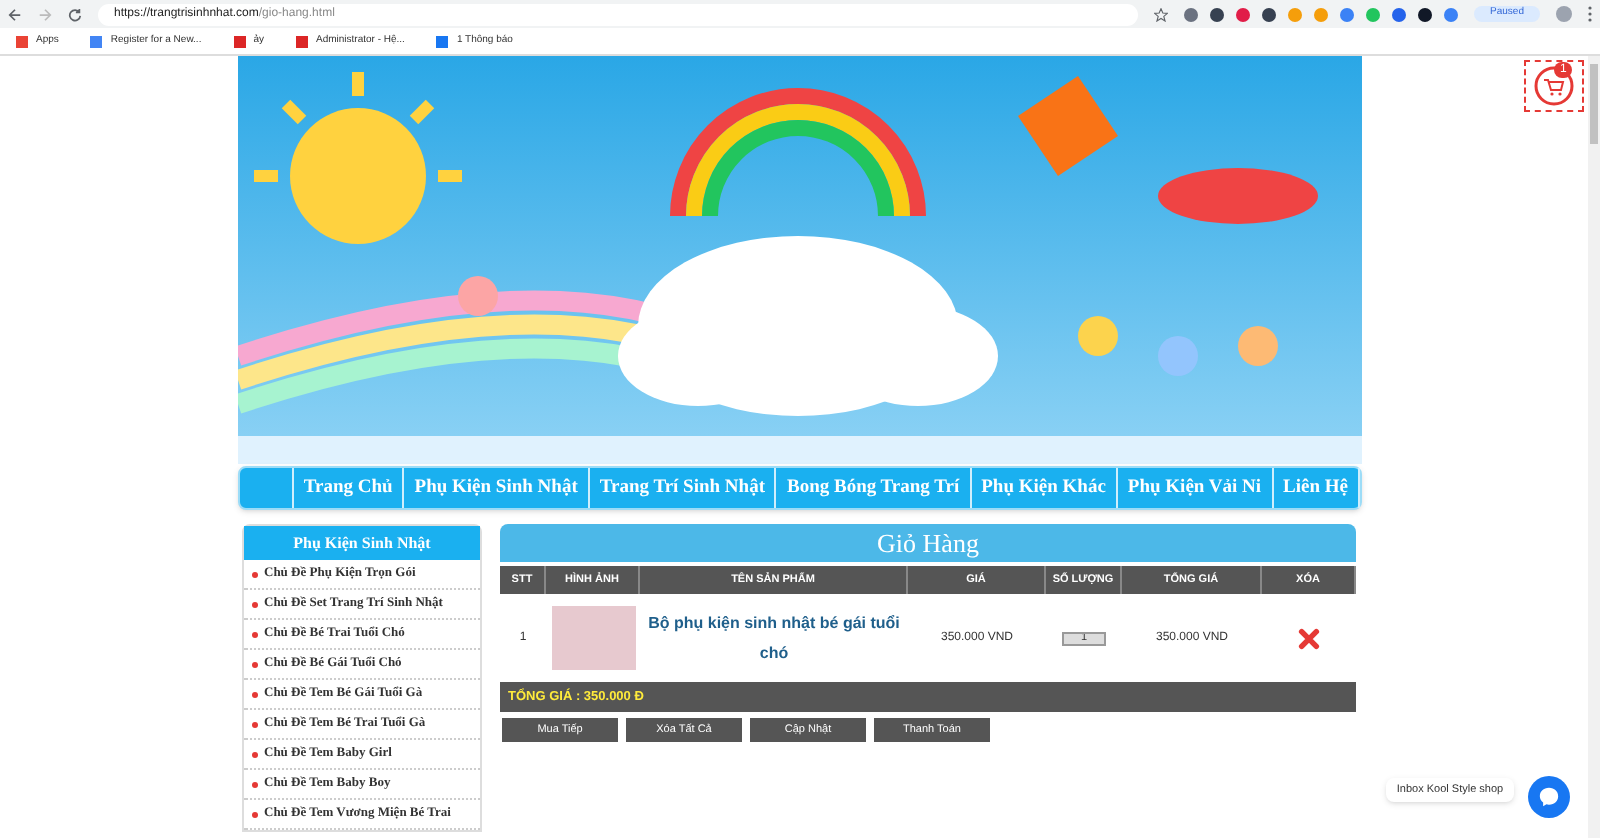 This screenshot has height=838, width=1600. What do you see at coordinates (593, 638) in the screenshot?
I see `product-photo-placeholder` at bounding box center [593, 638].